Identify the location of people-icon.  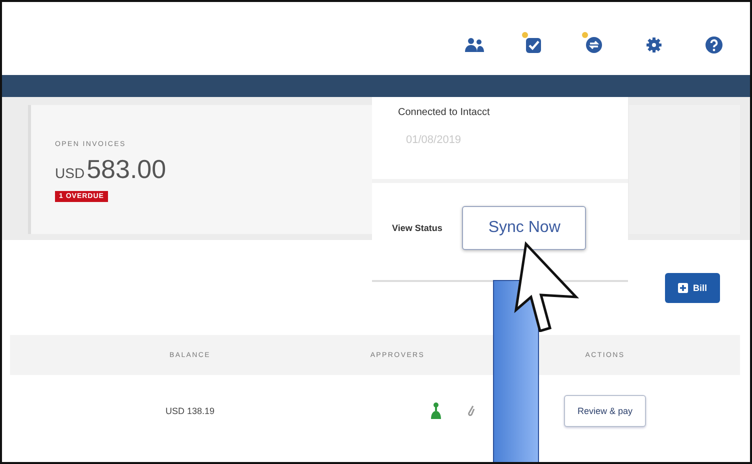
(474, 44).